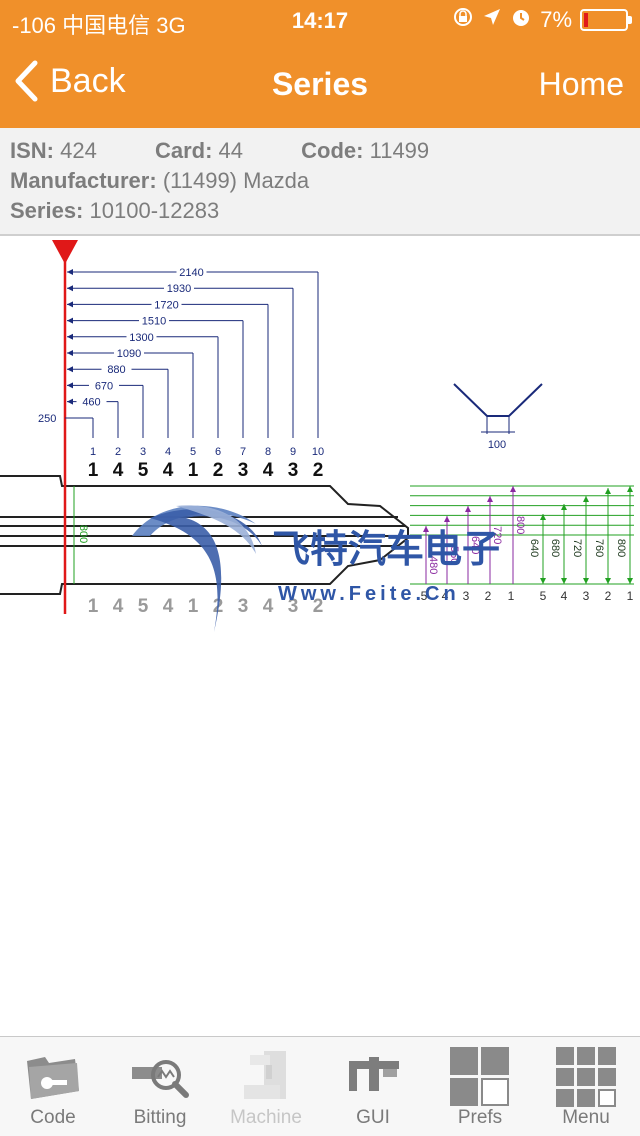  I want to click on depth-label-green: 800, so click(621, 548).